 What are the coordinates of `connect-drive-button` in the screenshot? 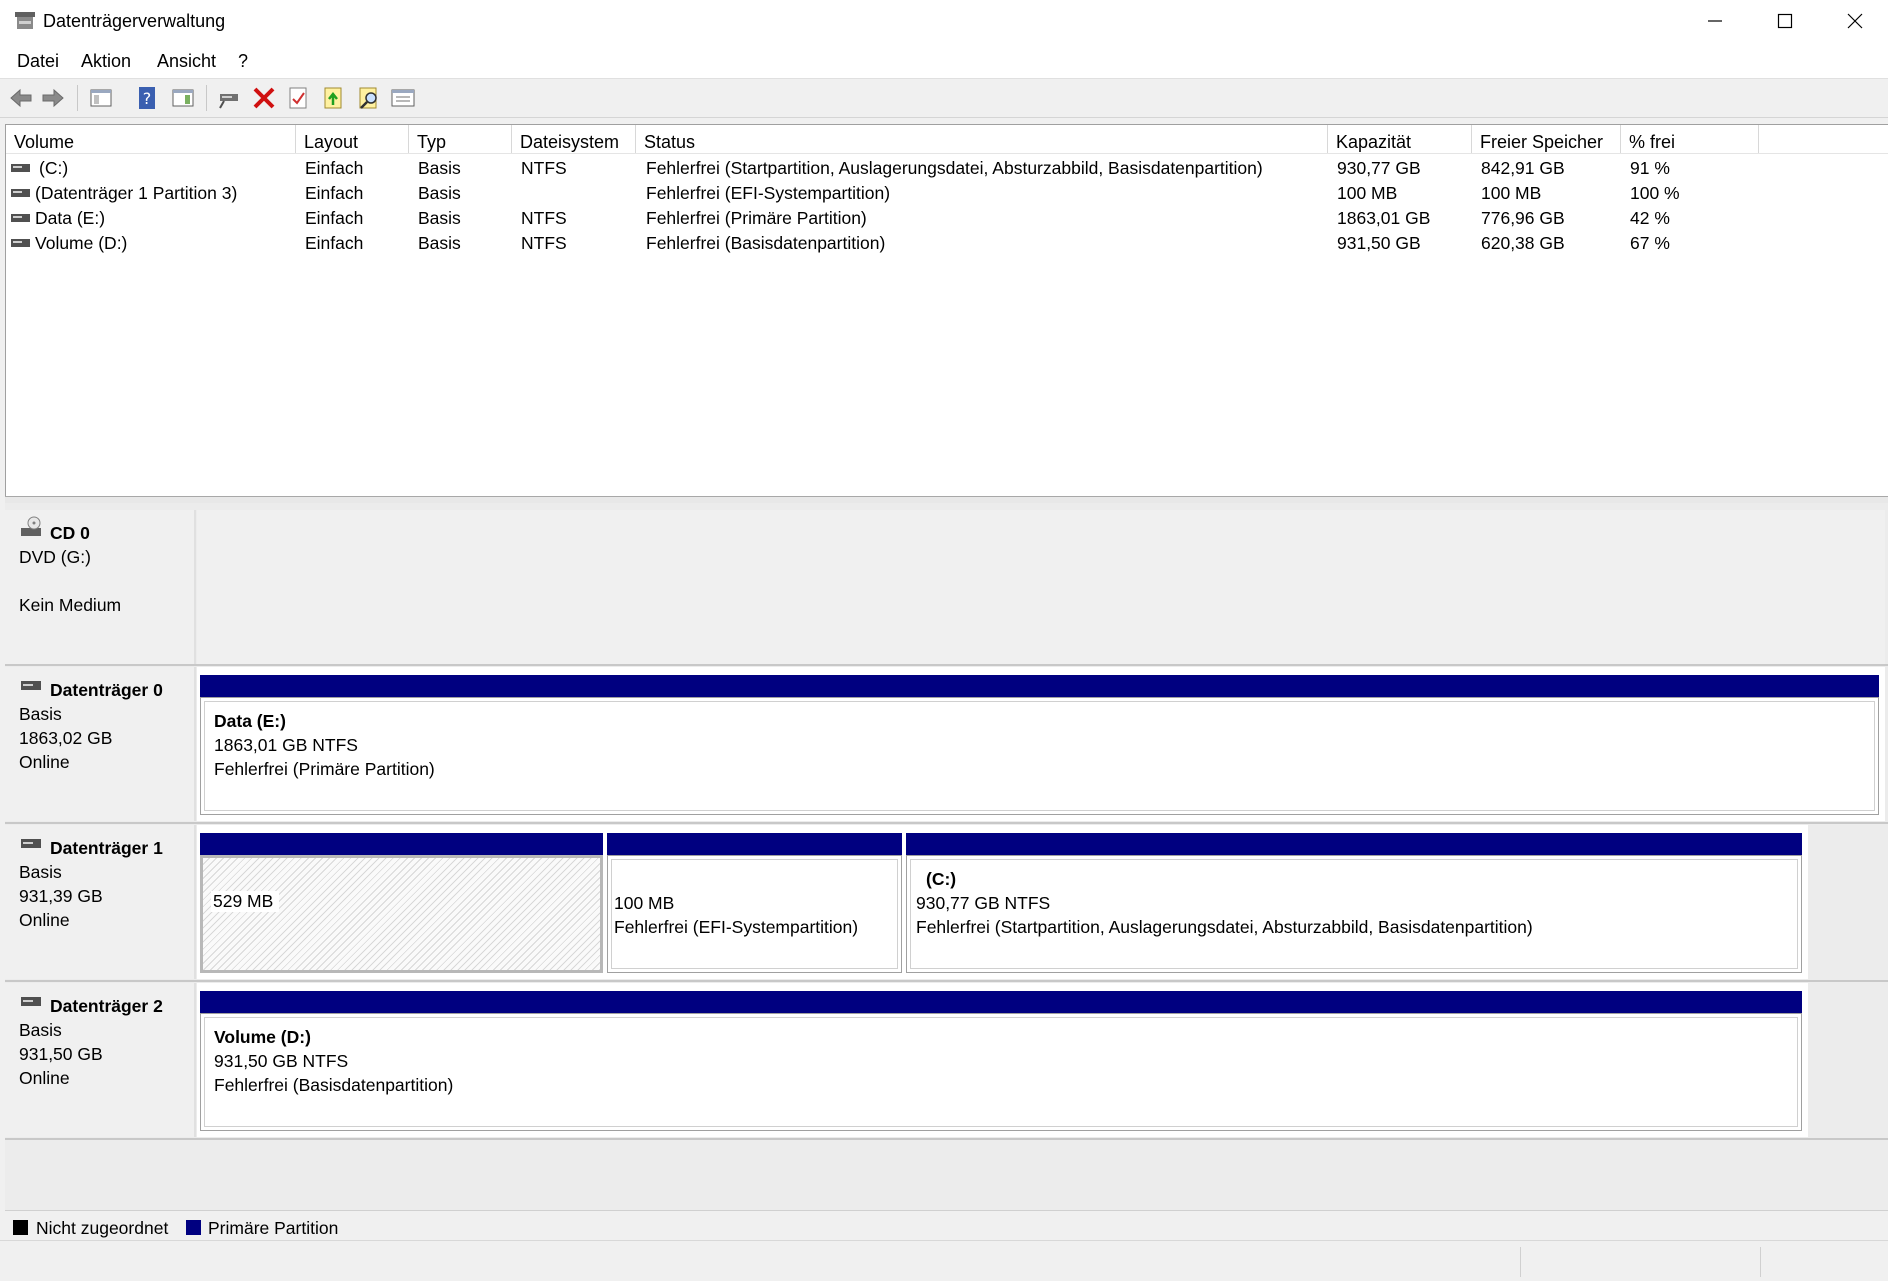 It's located at (229, 98).